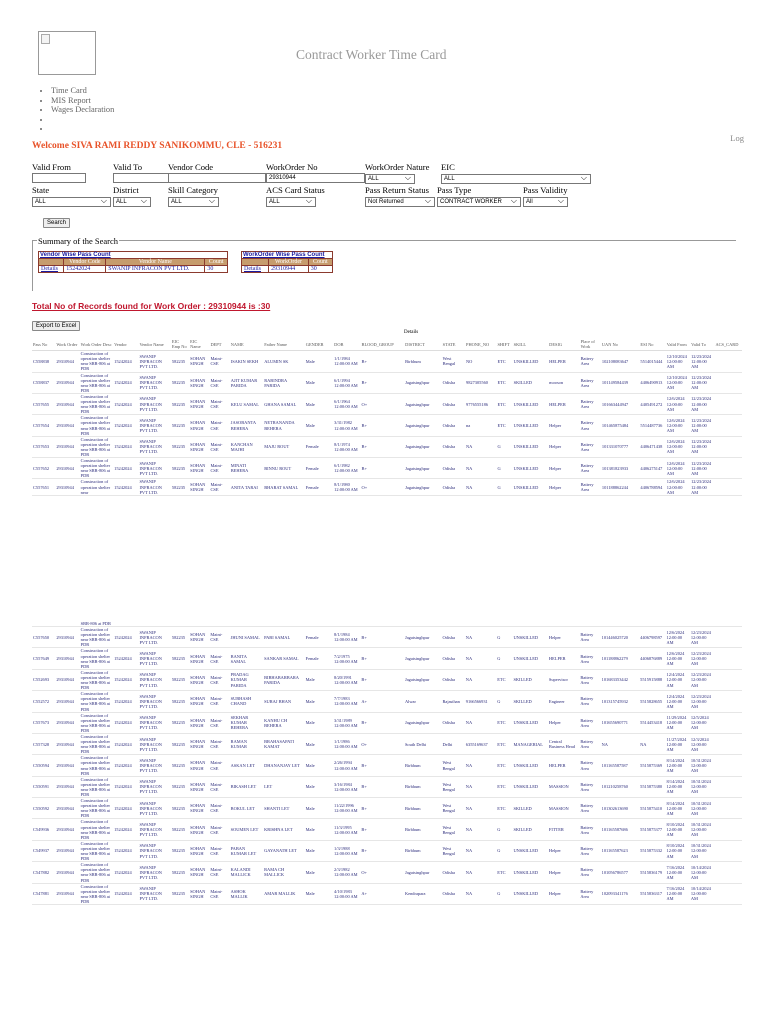 Image resolution: width=768 pixels, height=1024 pixels. What do you see at coordinates (382, 894) in the screenshot?
I see `cell-blood-group: A+` at bounding box center [382, 894].